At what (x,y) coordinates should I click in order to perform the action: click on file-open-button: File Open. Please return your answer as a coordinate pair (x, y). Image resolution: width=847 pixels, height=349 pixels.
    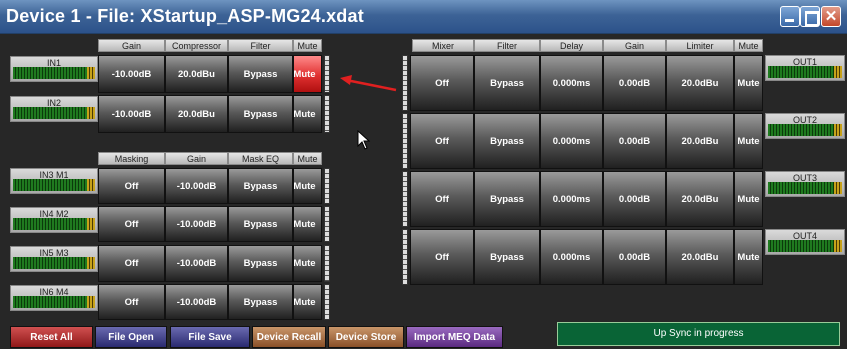
    Looking at the image, I should click on (131, 337).